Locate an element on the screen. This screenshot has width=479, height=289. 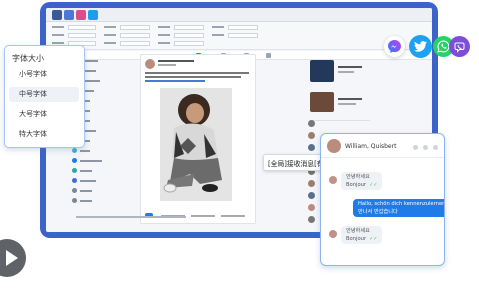
facebook-icon is located at coordinates (57, 15).